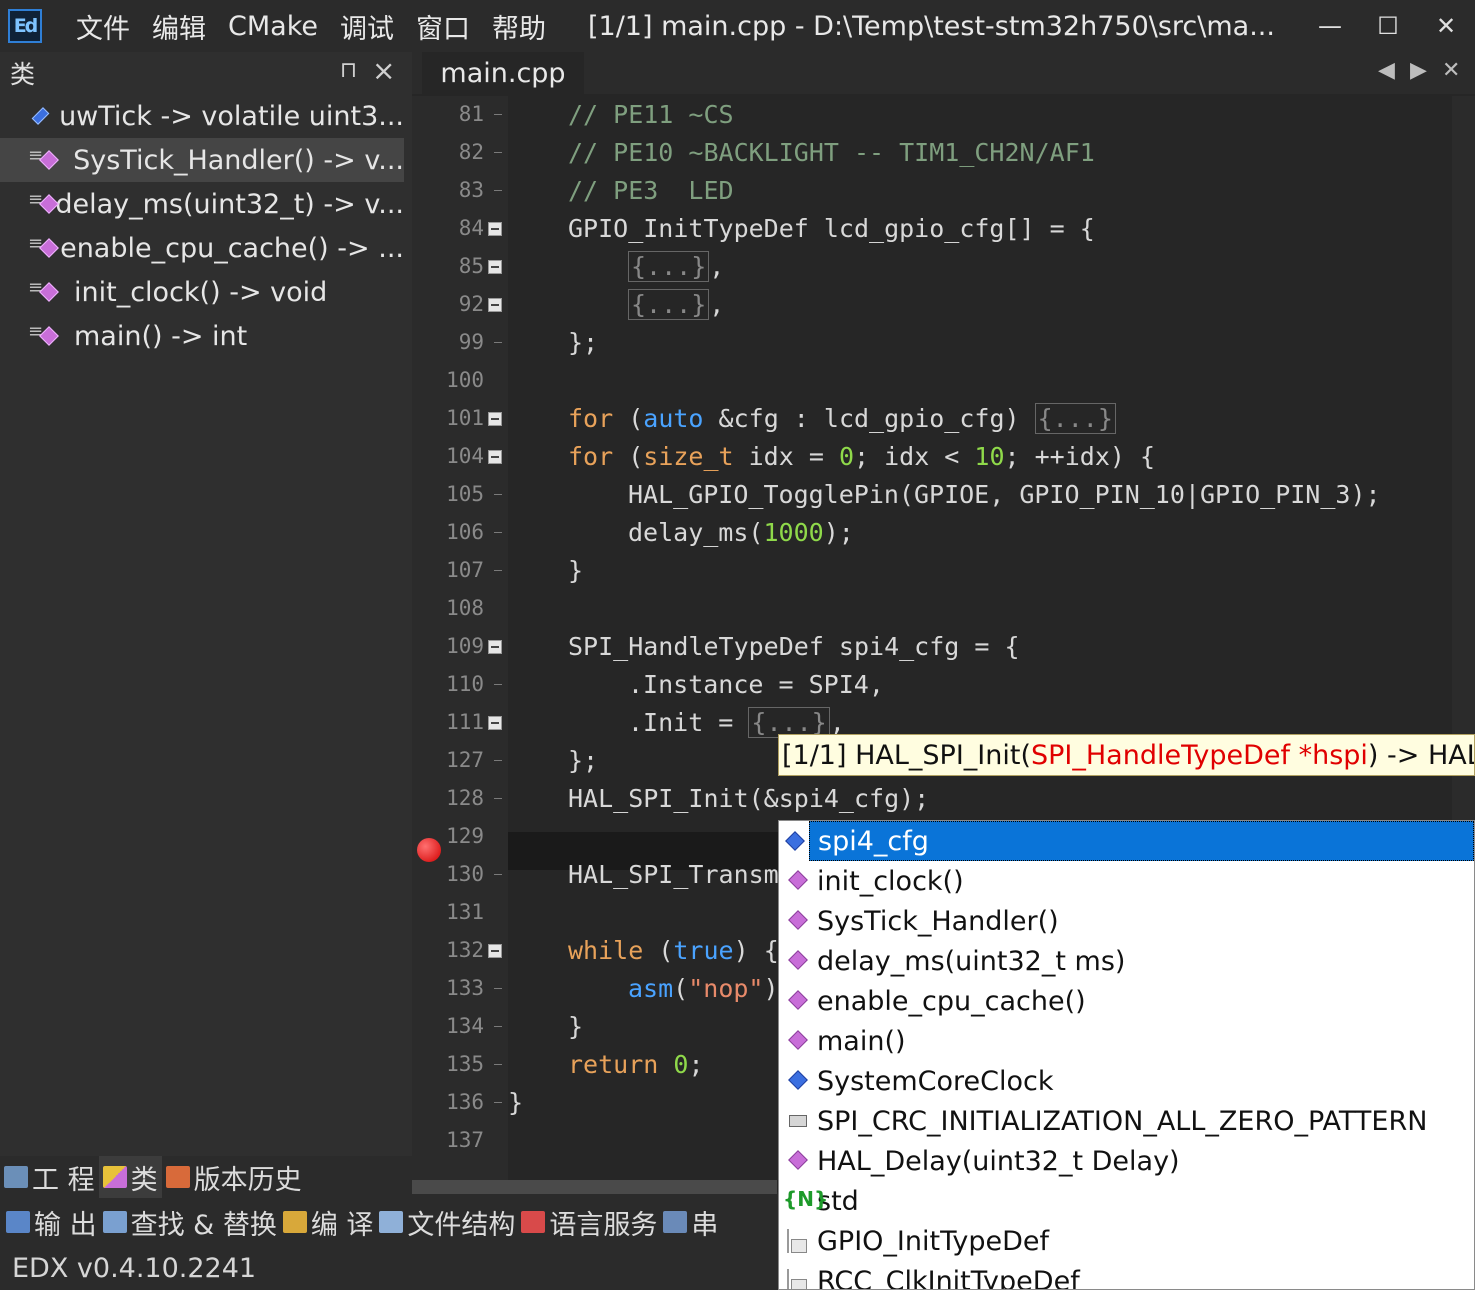 The height and width of the screenshot is (1290, 1475). What do you see at coordinates (932, 799) in the screenshot?
I see `code-line: 128 HAL_SPI_Init(&spi4_cfg);` at bounding box center [932, 799].